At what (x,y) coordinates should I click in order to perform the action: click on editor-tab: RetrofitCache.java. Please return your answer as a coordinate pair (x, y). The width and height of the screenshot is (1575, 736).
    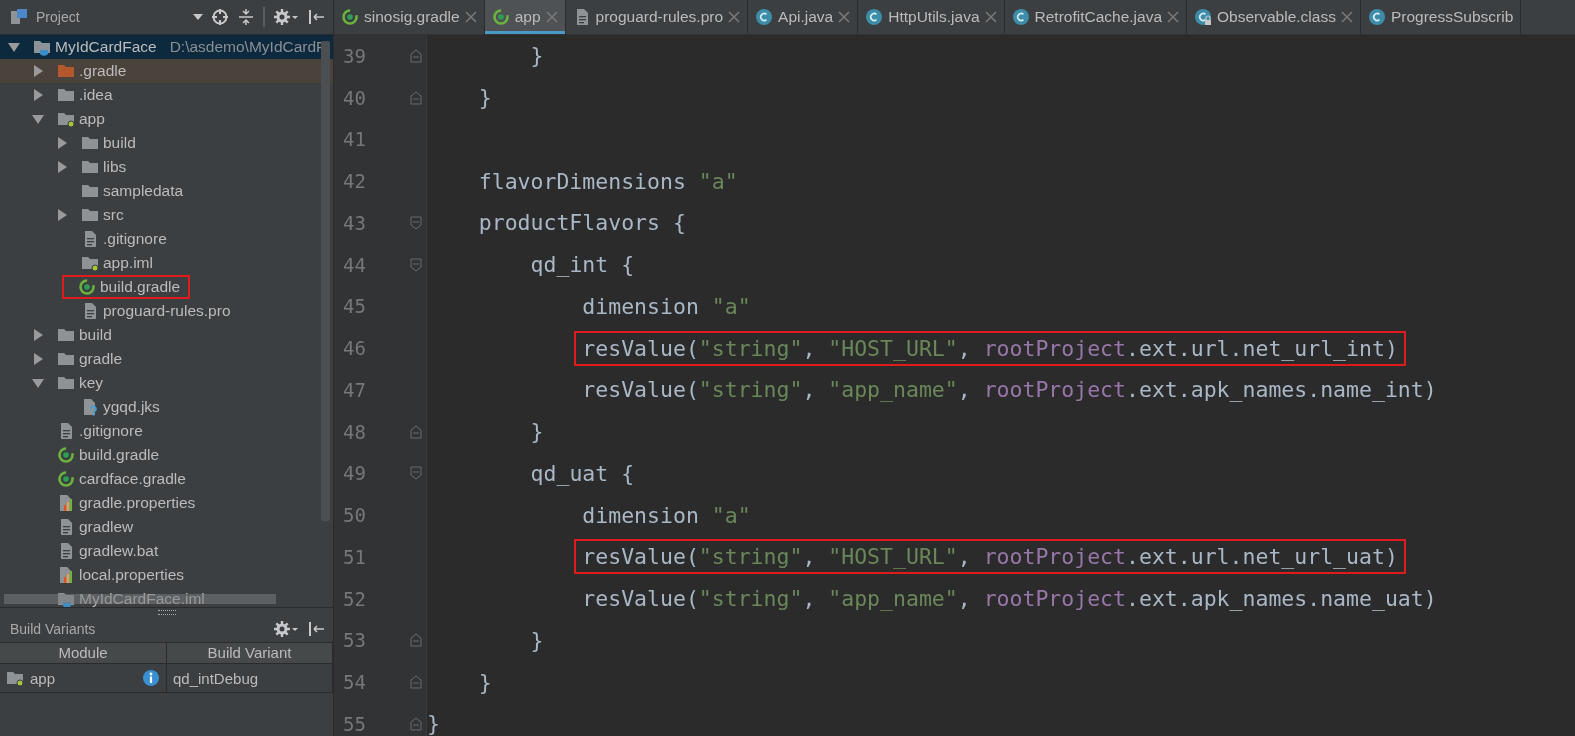
    Looking at the image, I should click on (1096, 17).